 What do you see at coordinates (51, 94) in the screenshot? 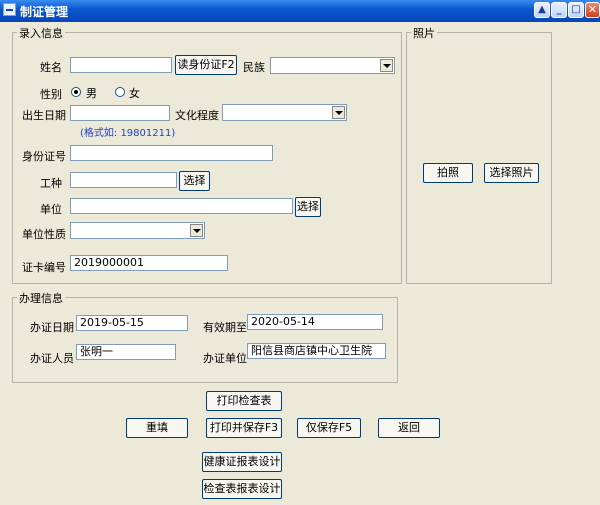
I see `gender-label: 性别` at bounding box center [51, 94].